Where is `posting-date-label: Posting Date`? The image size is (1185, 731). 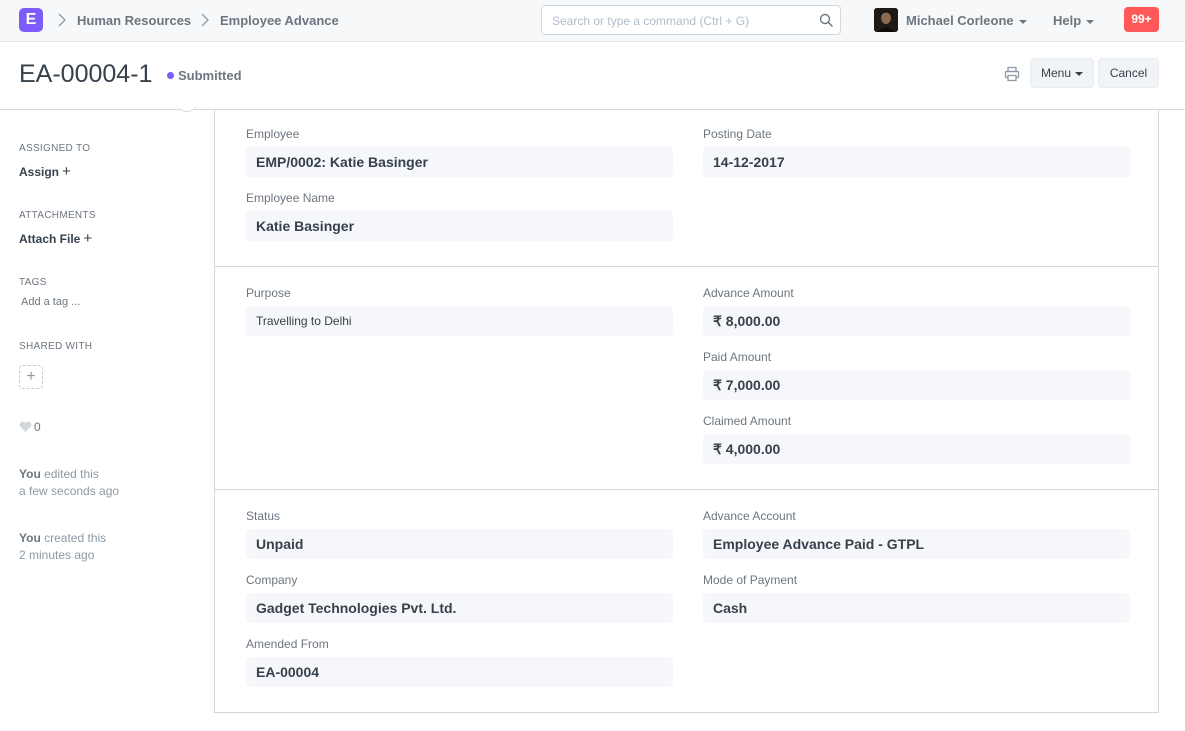 posting-date-label: Posting Date is located at coordinates (737, 134).